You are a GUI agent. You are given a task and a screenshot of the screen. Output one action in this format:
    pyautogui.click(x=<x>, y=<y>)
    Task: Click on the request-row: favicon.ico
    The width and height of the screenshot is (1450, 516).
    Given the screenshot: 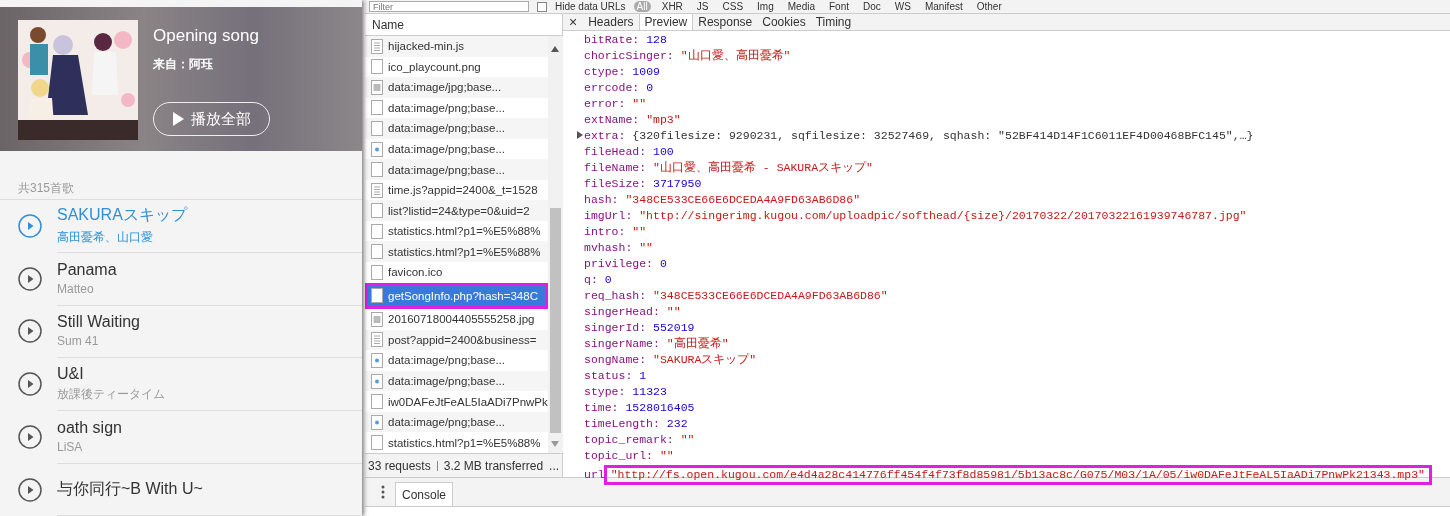 What is the action you would take?
    pyautogui.click(x=456, y=272)
    